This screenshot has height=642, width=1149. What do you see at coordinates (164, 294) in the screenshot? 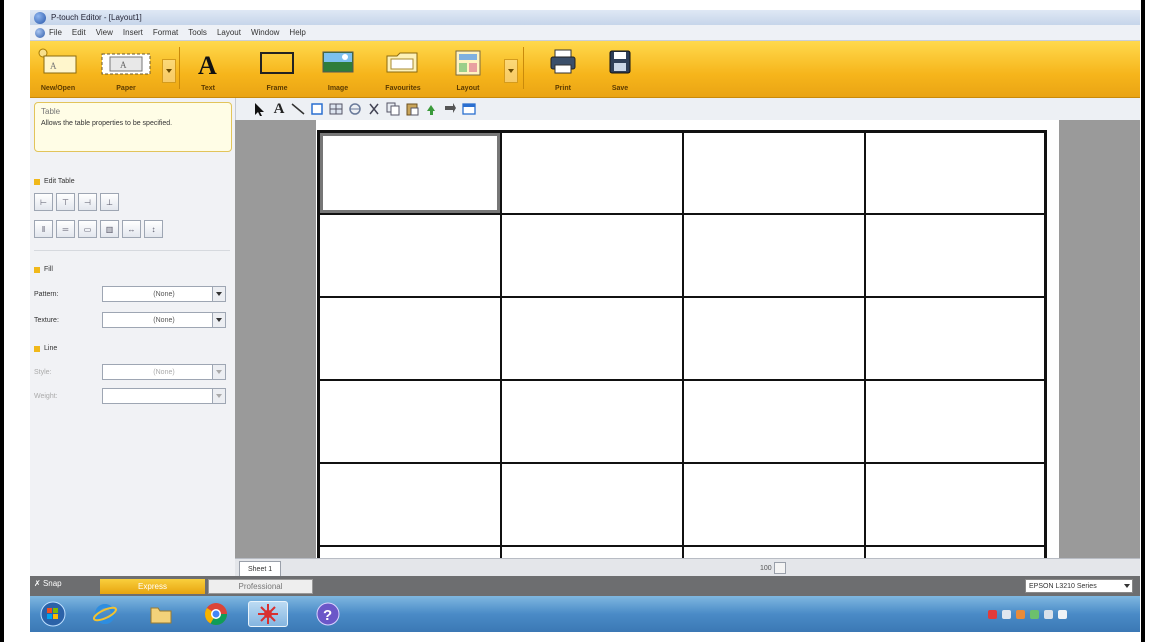
I see `pattern-select: (None)` at bounding box center [164, 294].